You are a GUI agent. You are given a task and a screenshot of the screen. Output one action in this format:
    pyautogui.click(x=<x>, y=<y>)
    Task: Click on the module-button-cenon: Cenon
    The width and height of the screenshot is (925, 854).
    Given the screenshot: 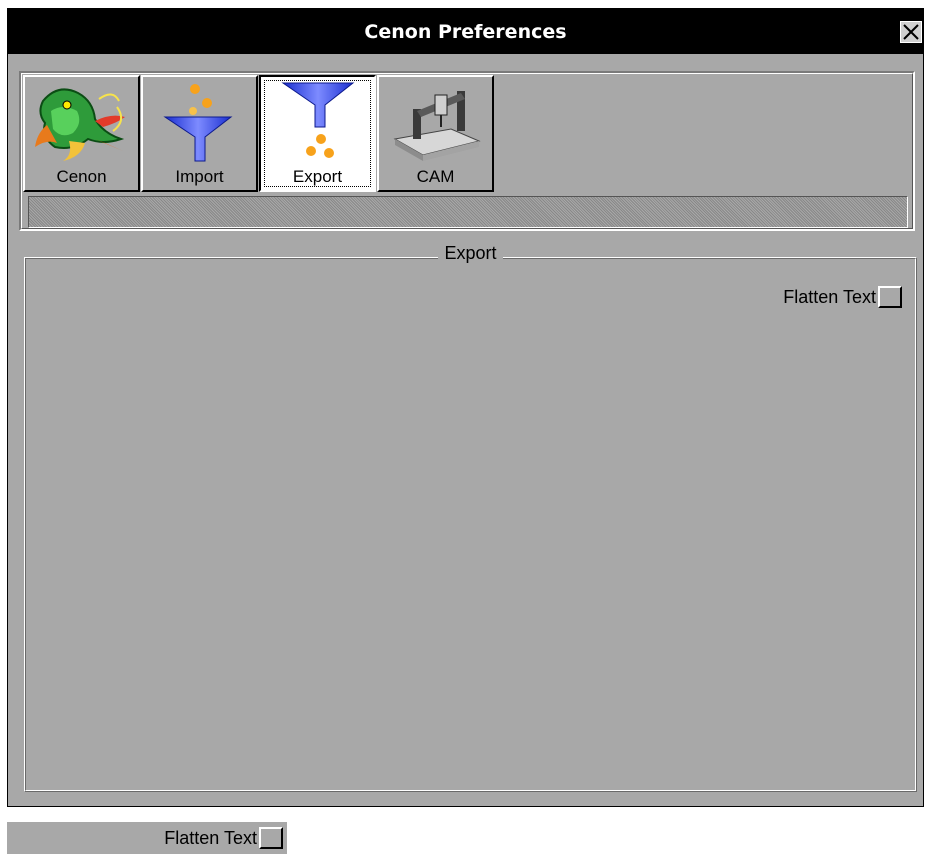 What is the action you would take?
    pyautogui.click(x=81, y=133)
    